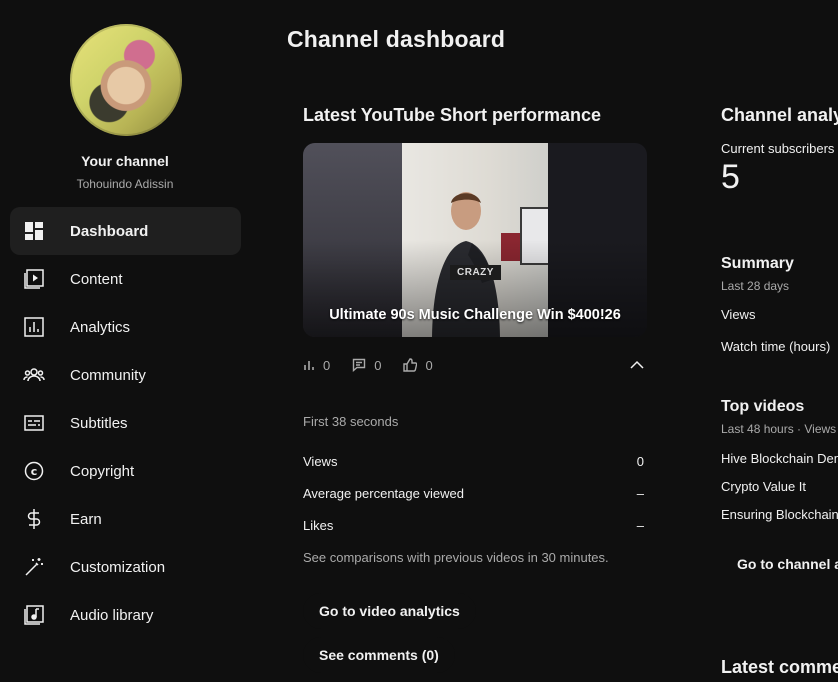 The image size is (838, 682). What do you see at coordinates (410, 365) in the screenshot?
I see `thumbs-up-icon` at bounding box center [410, 365].